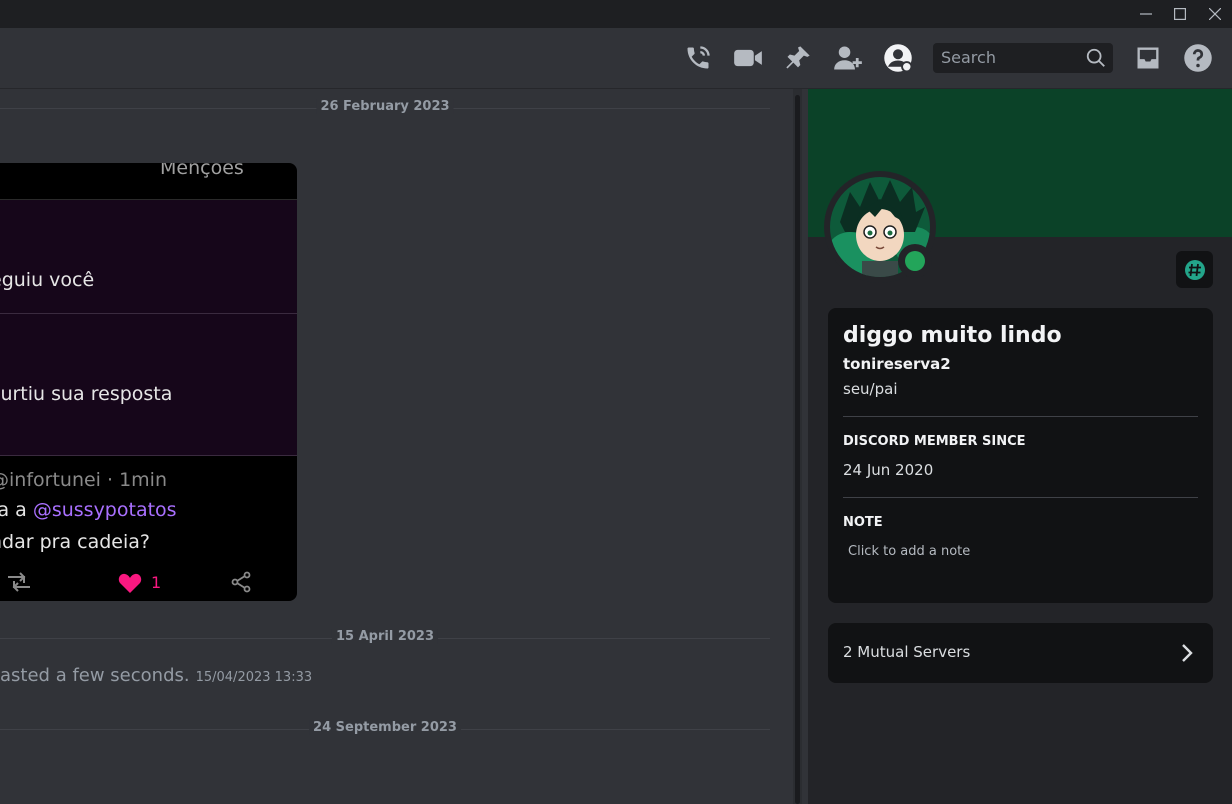 This screenshot has width=1232, height=804. I want to click on channel-header: Search, so click(616, 58).